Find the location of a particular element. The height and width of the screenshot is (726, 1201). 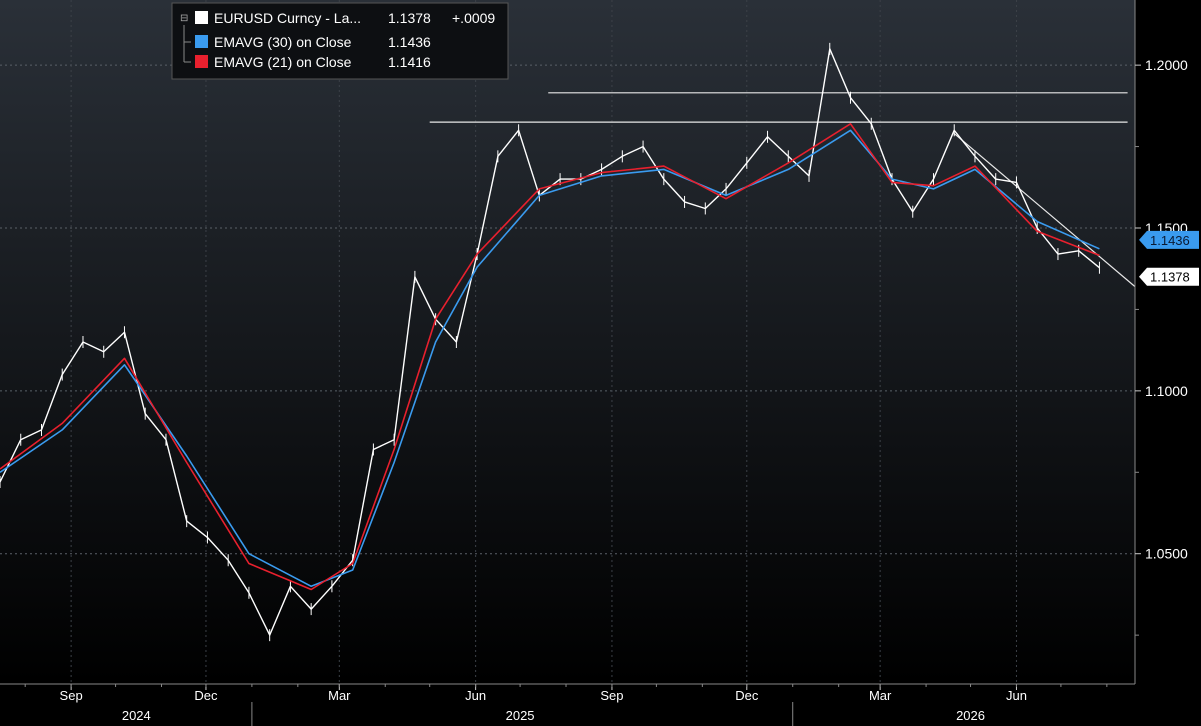

y-tick-label: 1.1000 is located at coordinates (1166, 391).